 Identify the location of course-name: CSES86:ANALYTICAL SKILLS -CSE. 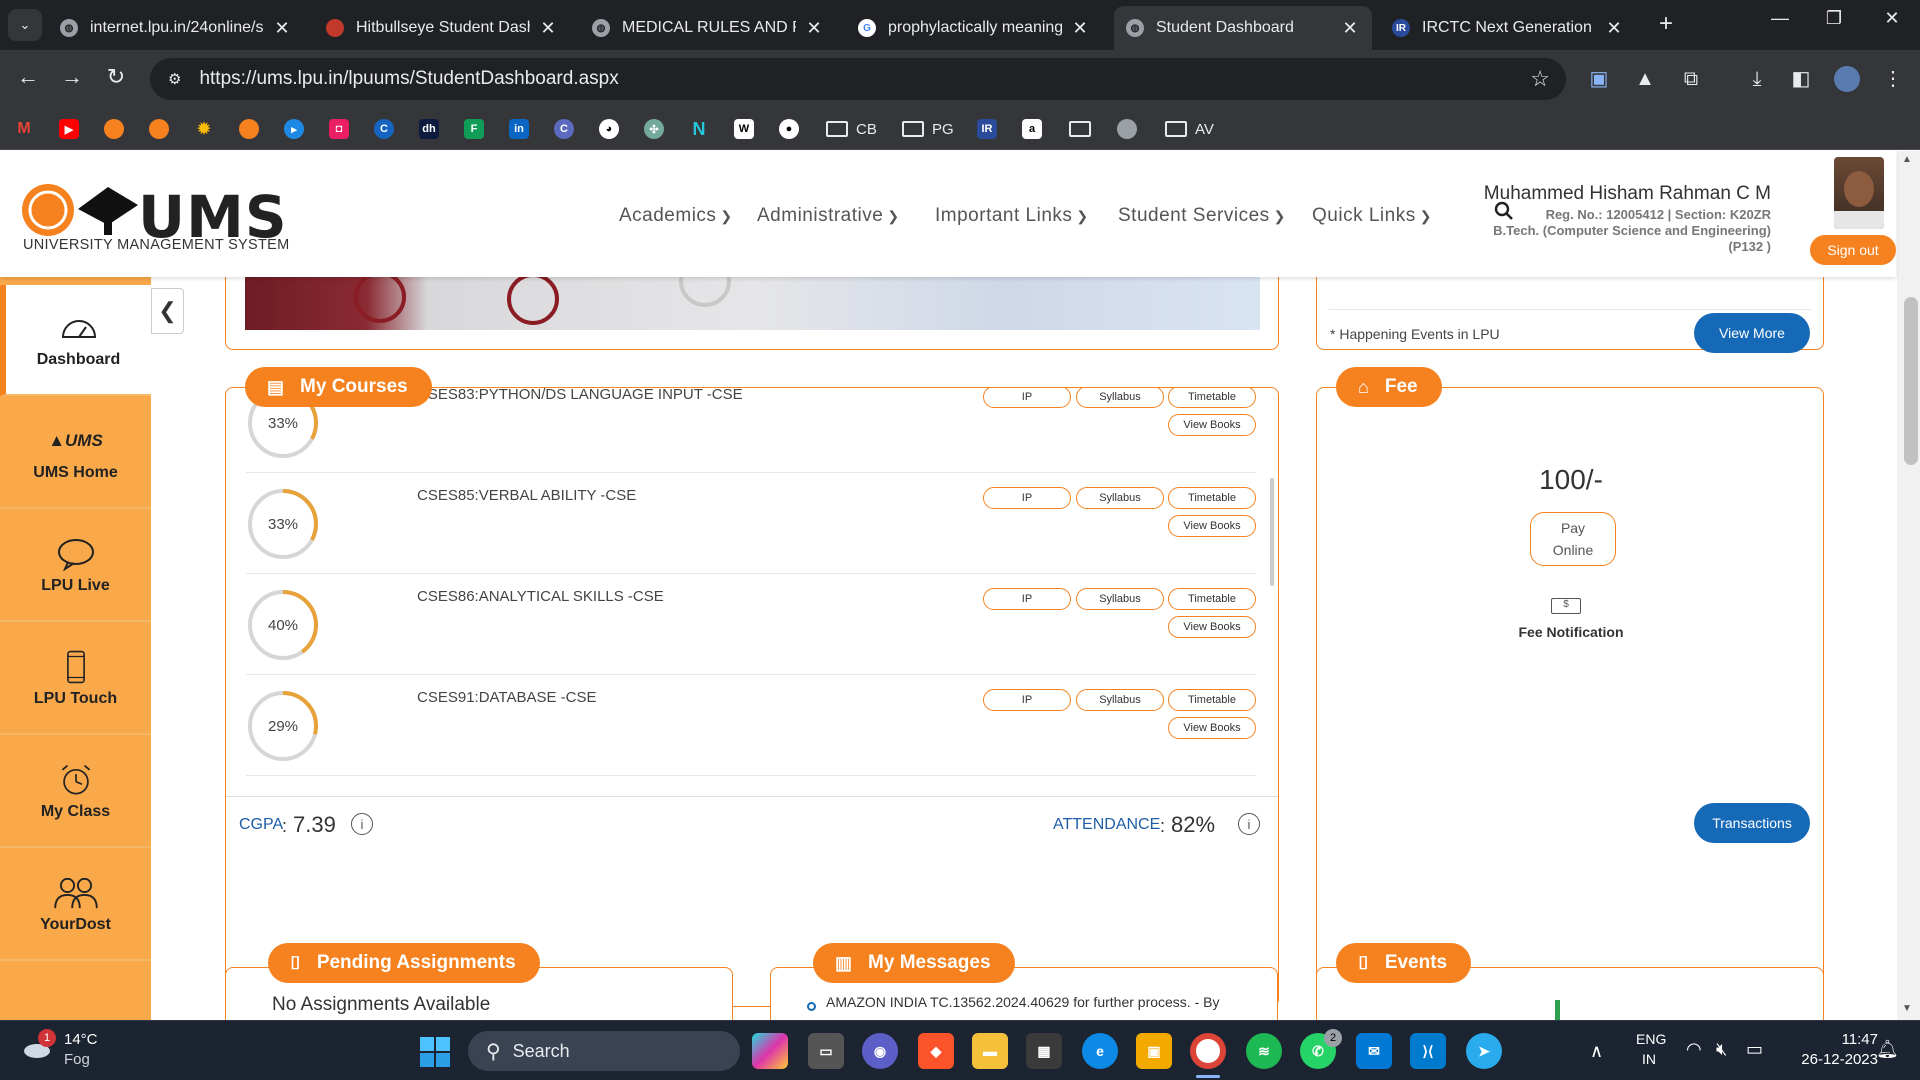
(540, 596).